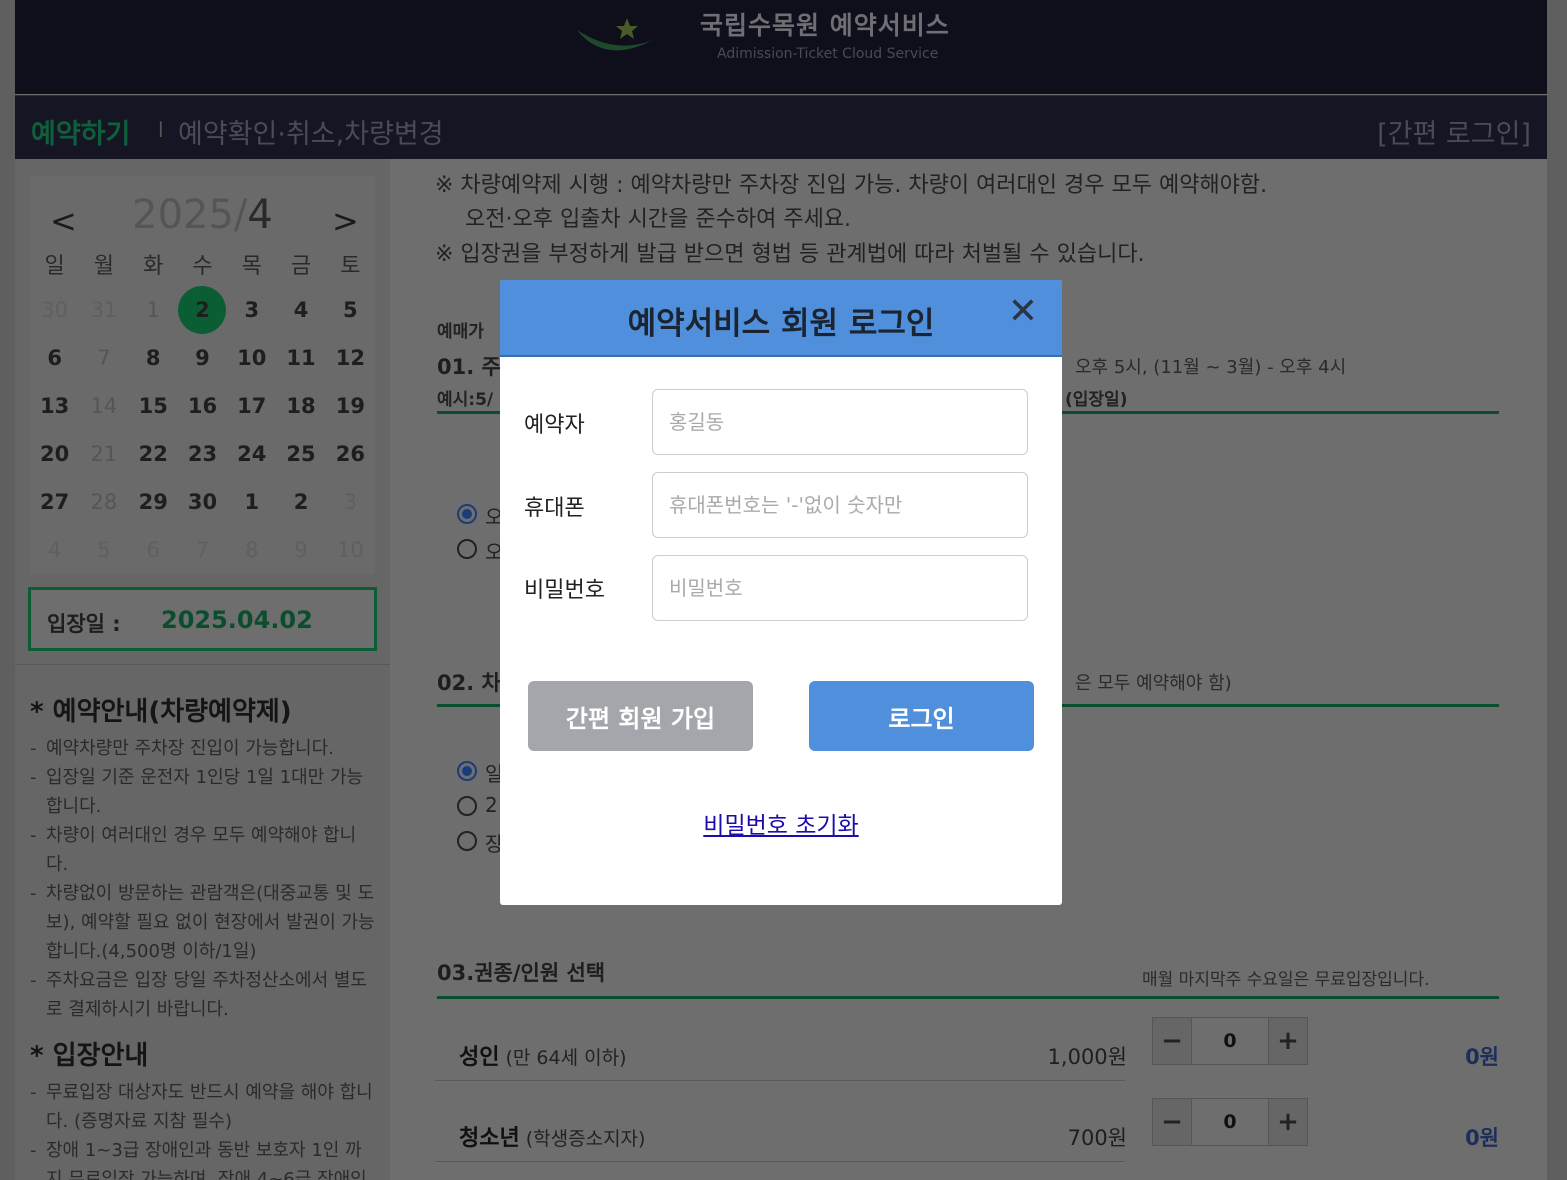 The width and height of the screenshot is (1567, 1180). What do you see at coordinates (251, 454) in the screenshot?
I see `calendar-day: 24` at bounding box center [251, 454].